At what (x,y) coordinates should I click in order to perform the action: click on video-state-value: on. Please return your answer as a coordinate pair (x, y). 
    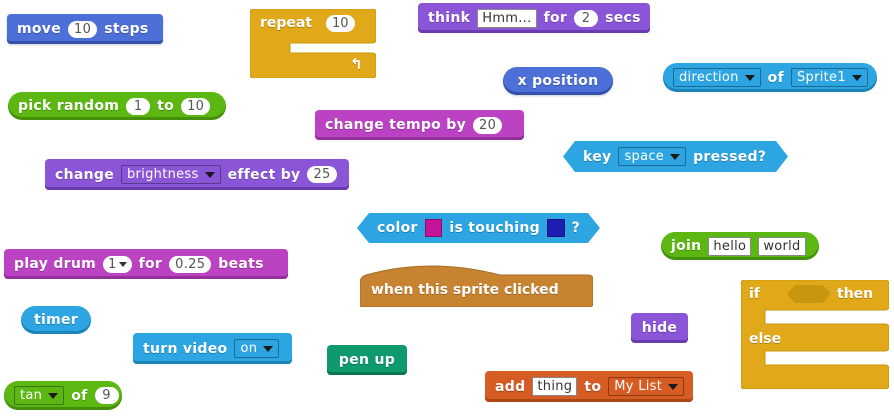
    Looking at the image, I should click on (249, 348).